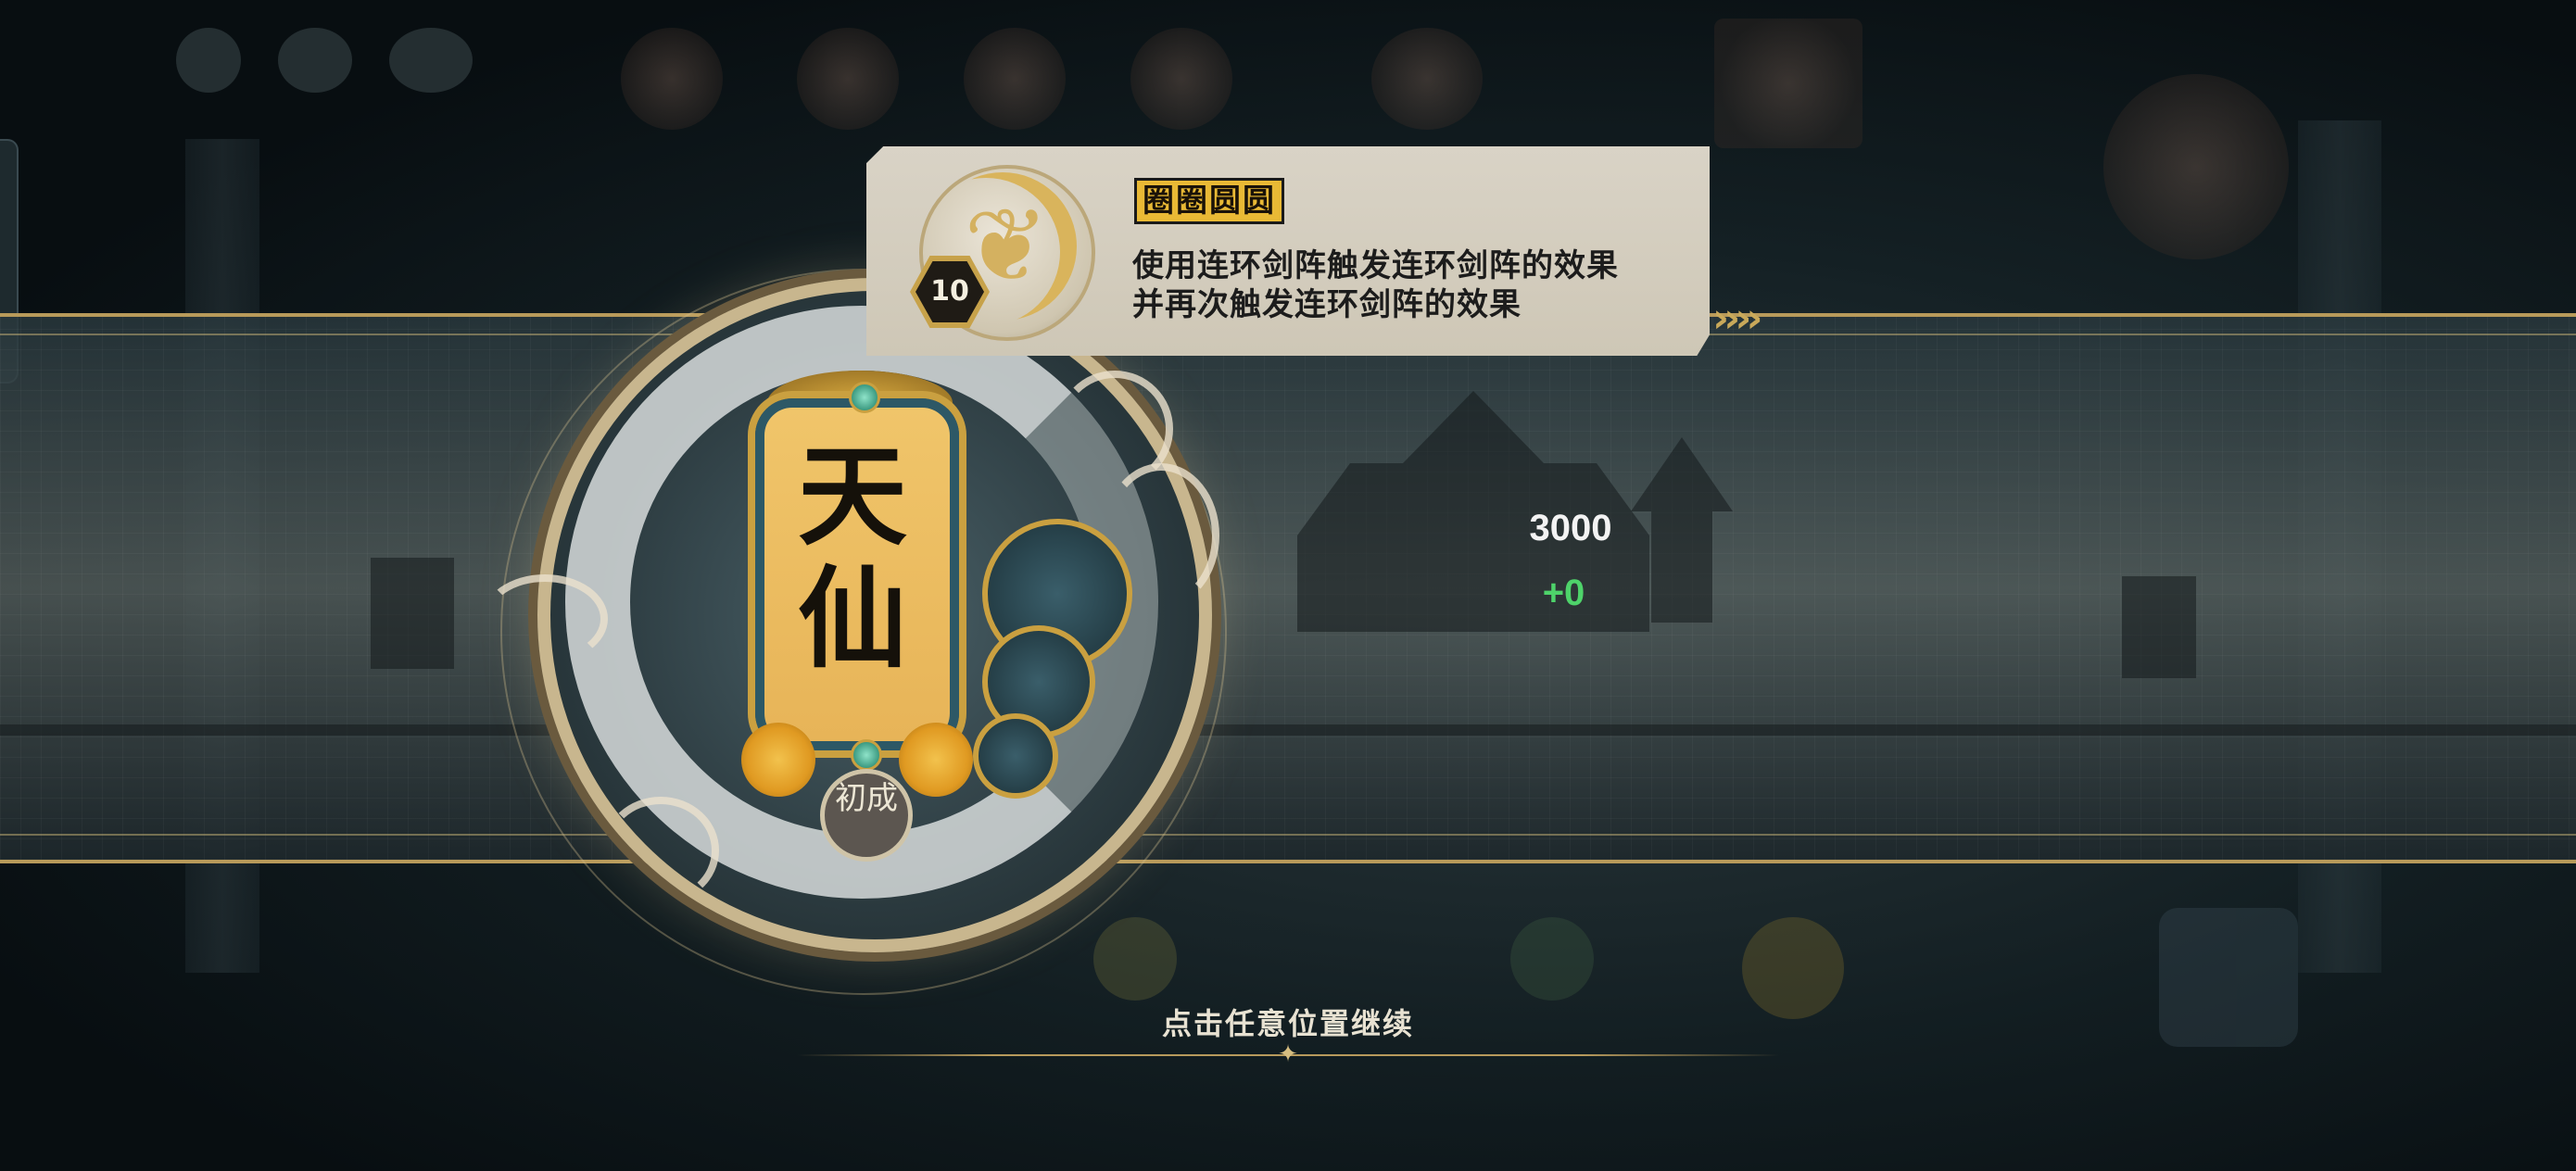 Image resolution: width=2576 pixels, height=1171 pixels. I want to click on rank-badge: 初成, so click(867, 816).